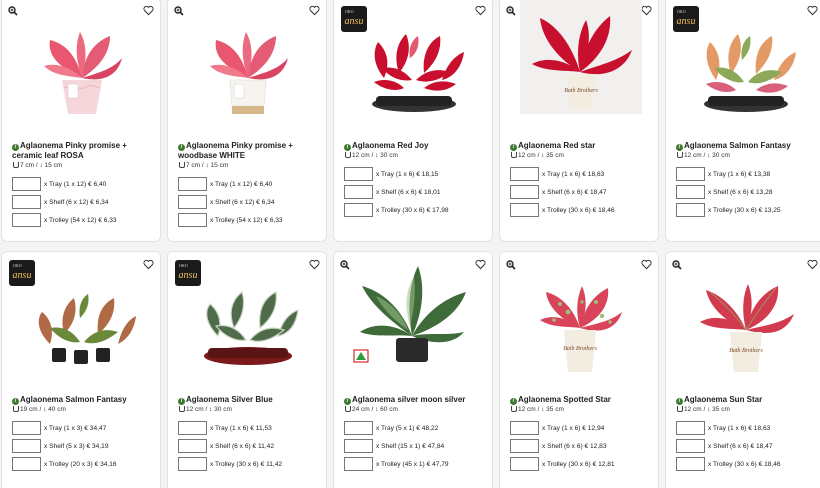 The image size is (820, 488). Describe the element at coordinates (581, 146) in the screenshot. I see `product-name: i Aglaonema Red star` at that location.